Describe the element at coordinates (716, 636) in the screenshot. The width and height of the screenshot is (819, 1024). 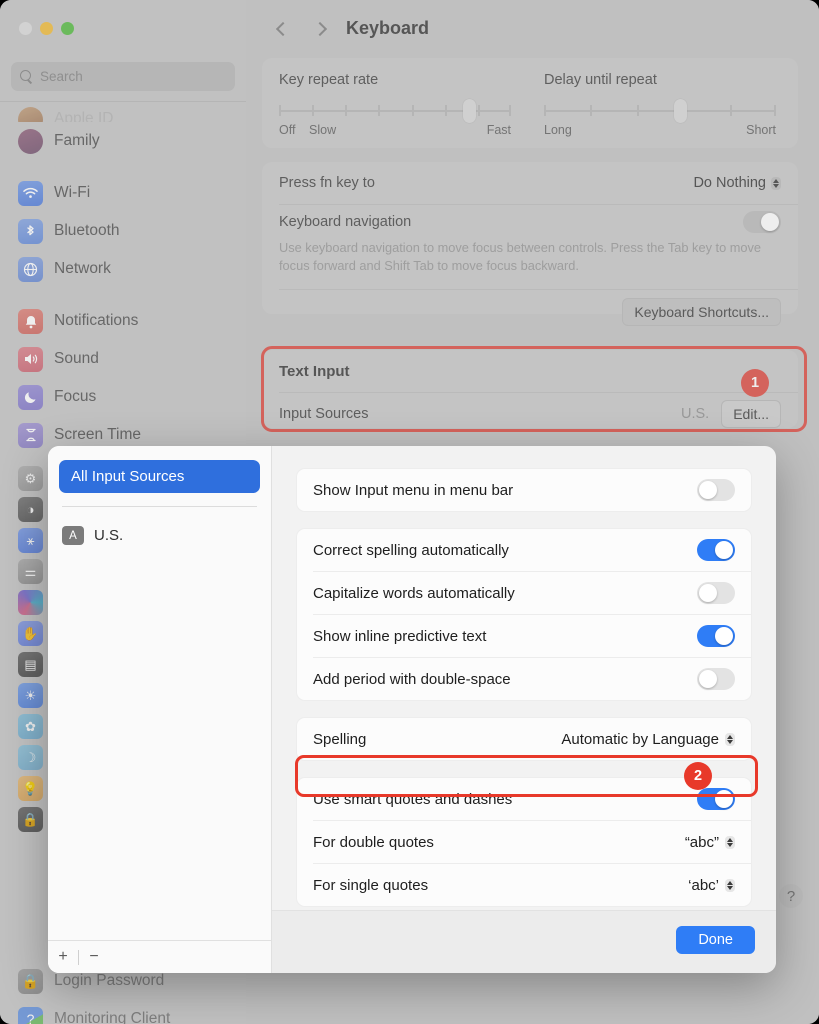
I see `inline-predictive-text-toggle` at that location.